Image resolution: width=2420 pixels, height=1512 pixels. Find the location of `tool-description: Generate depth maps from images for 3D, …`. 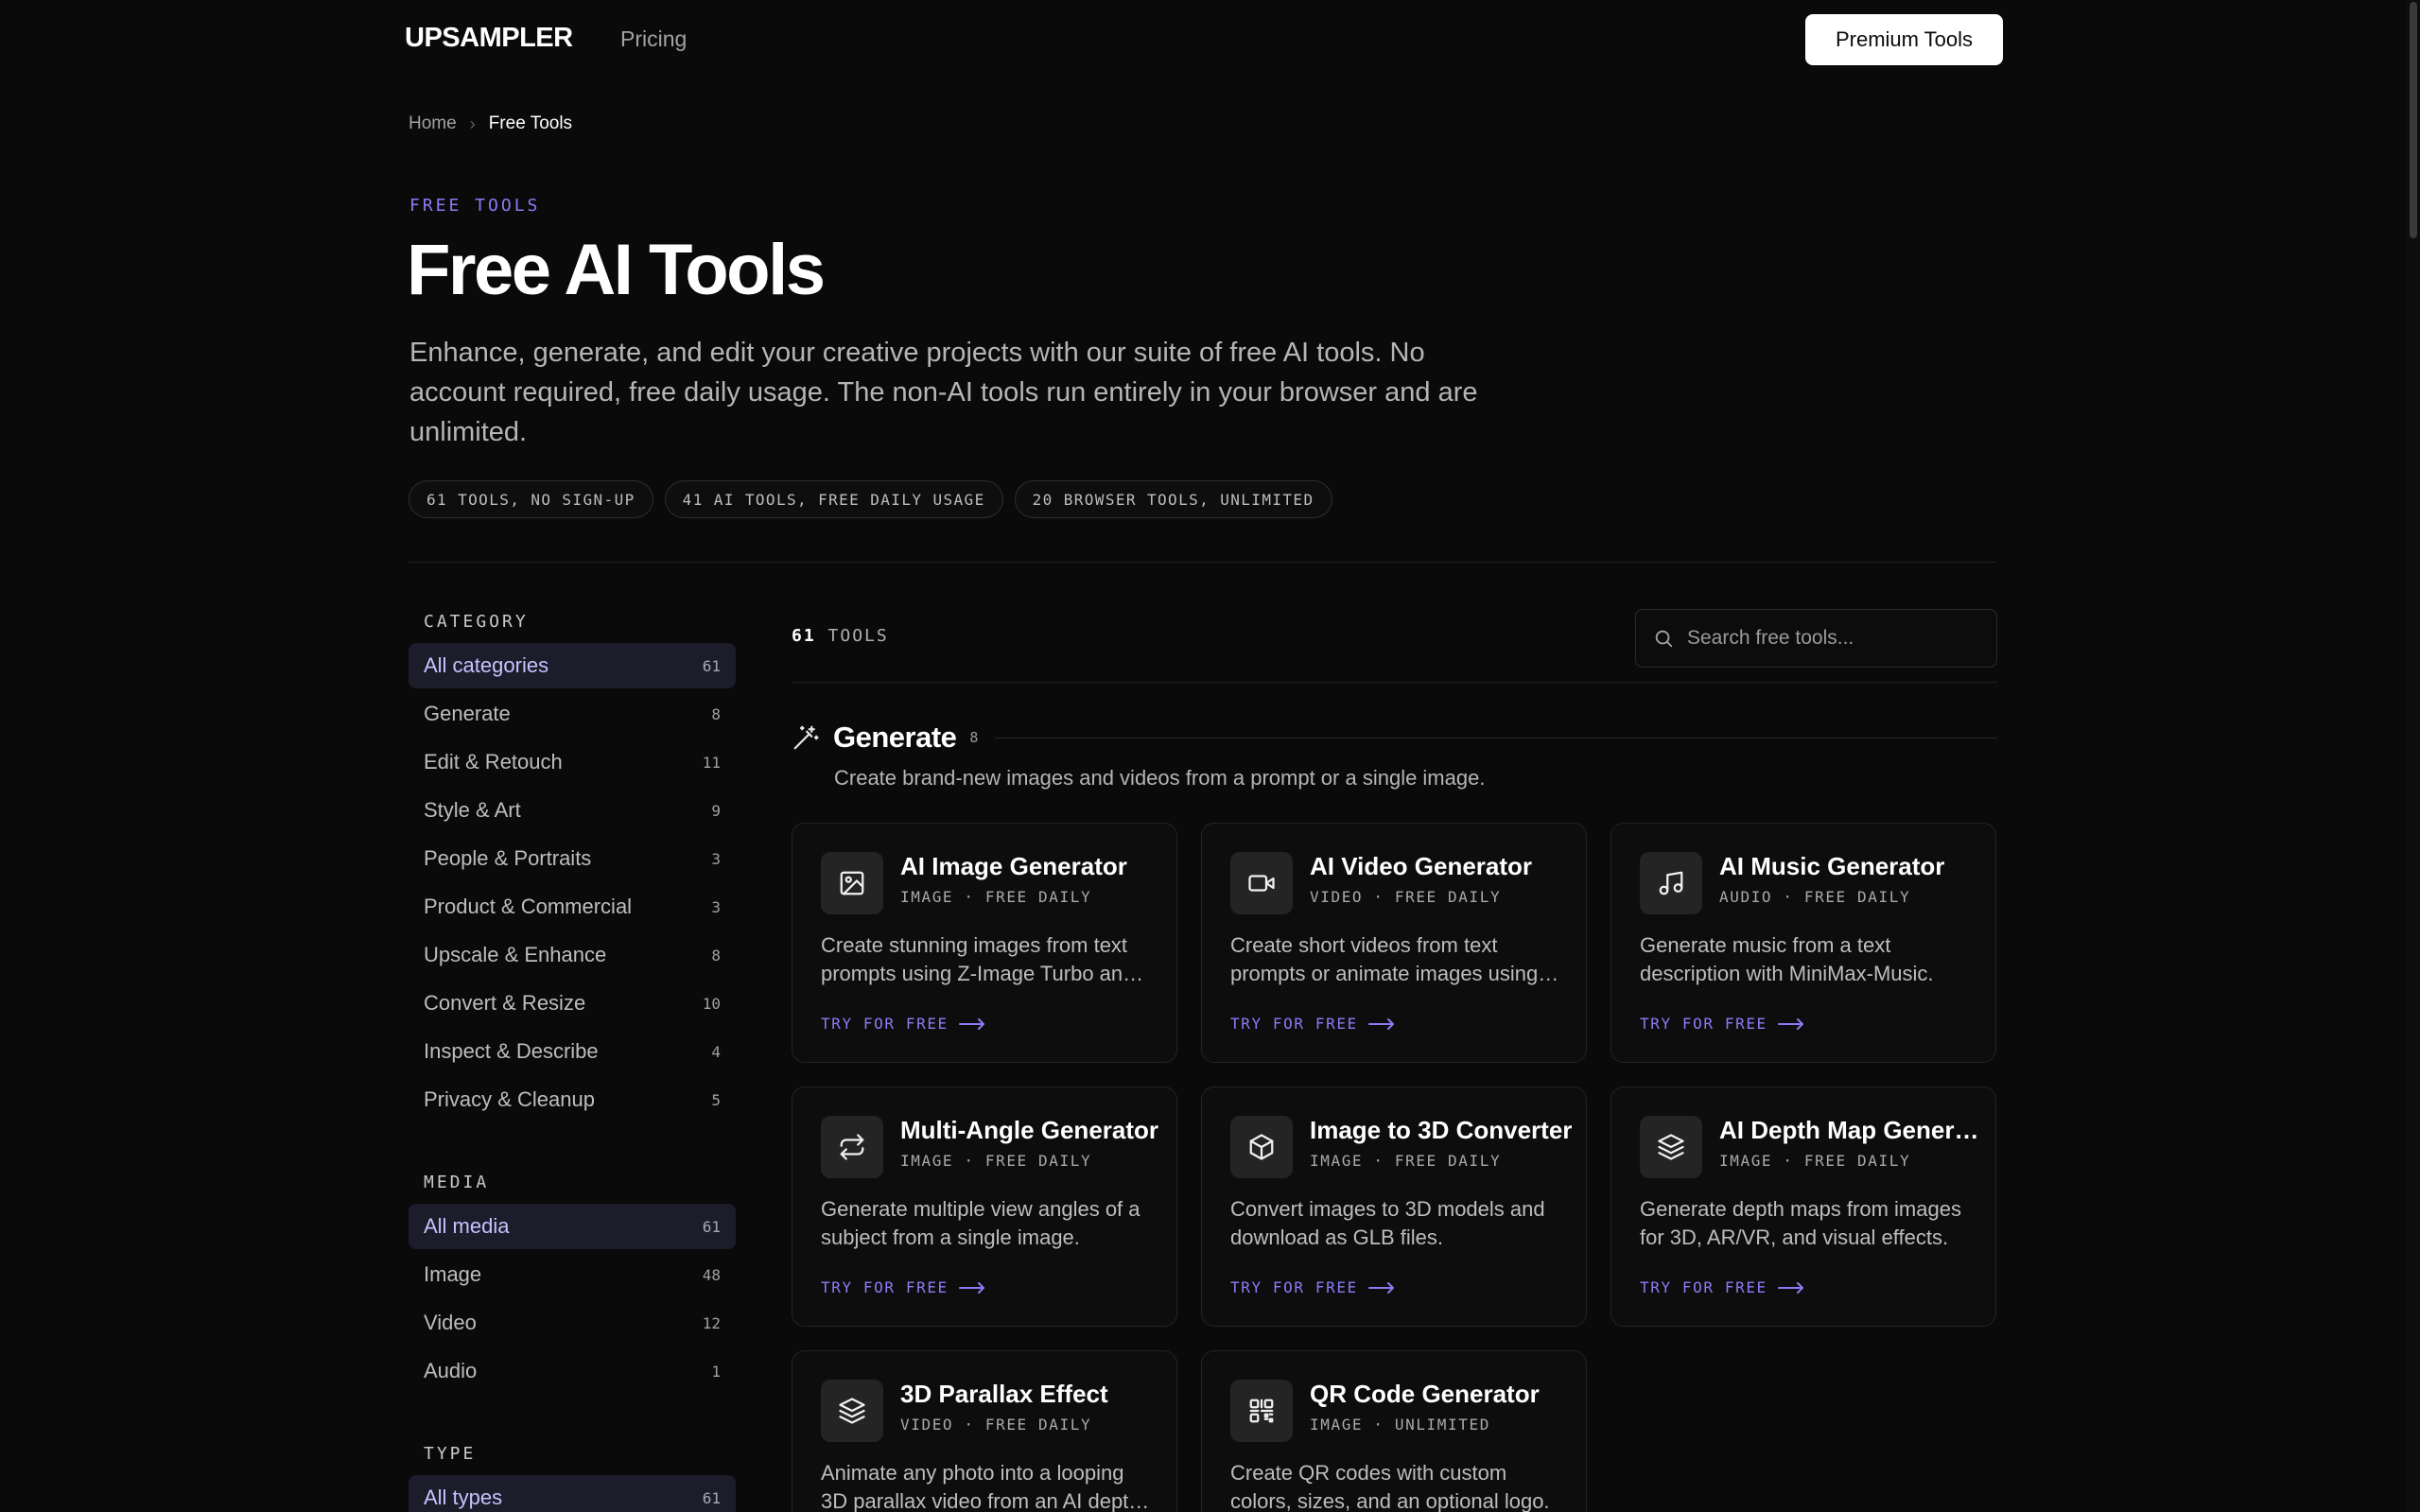

tool-description: Generate depth maps from images for 3D, … is located at coordinates (1801, 1223).